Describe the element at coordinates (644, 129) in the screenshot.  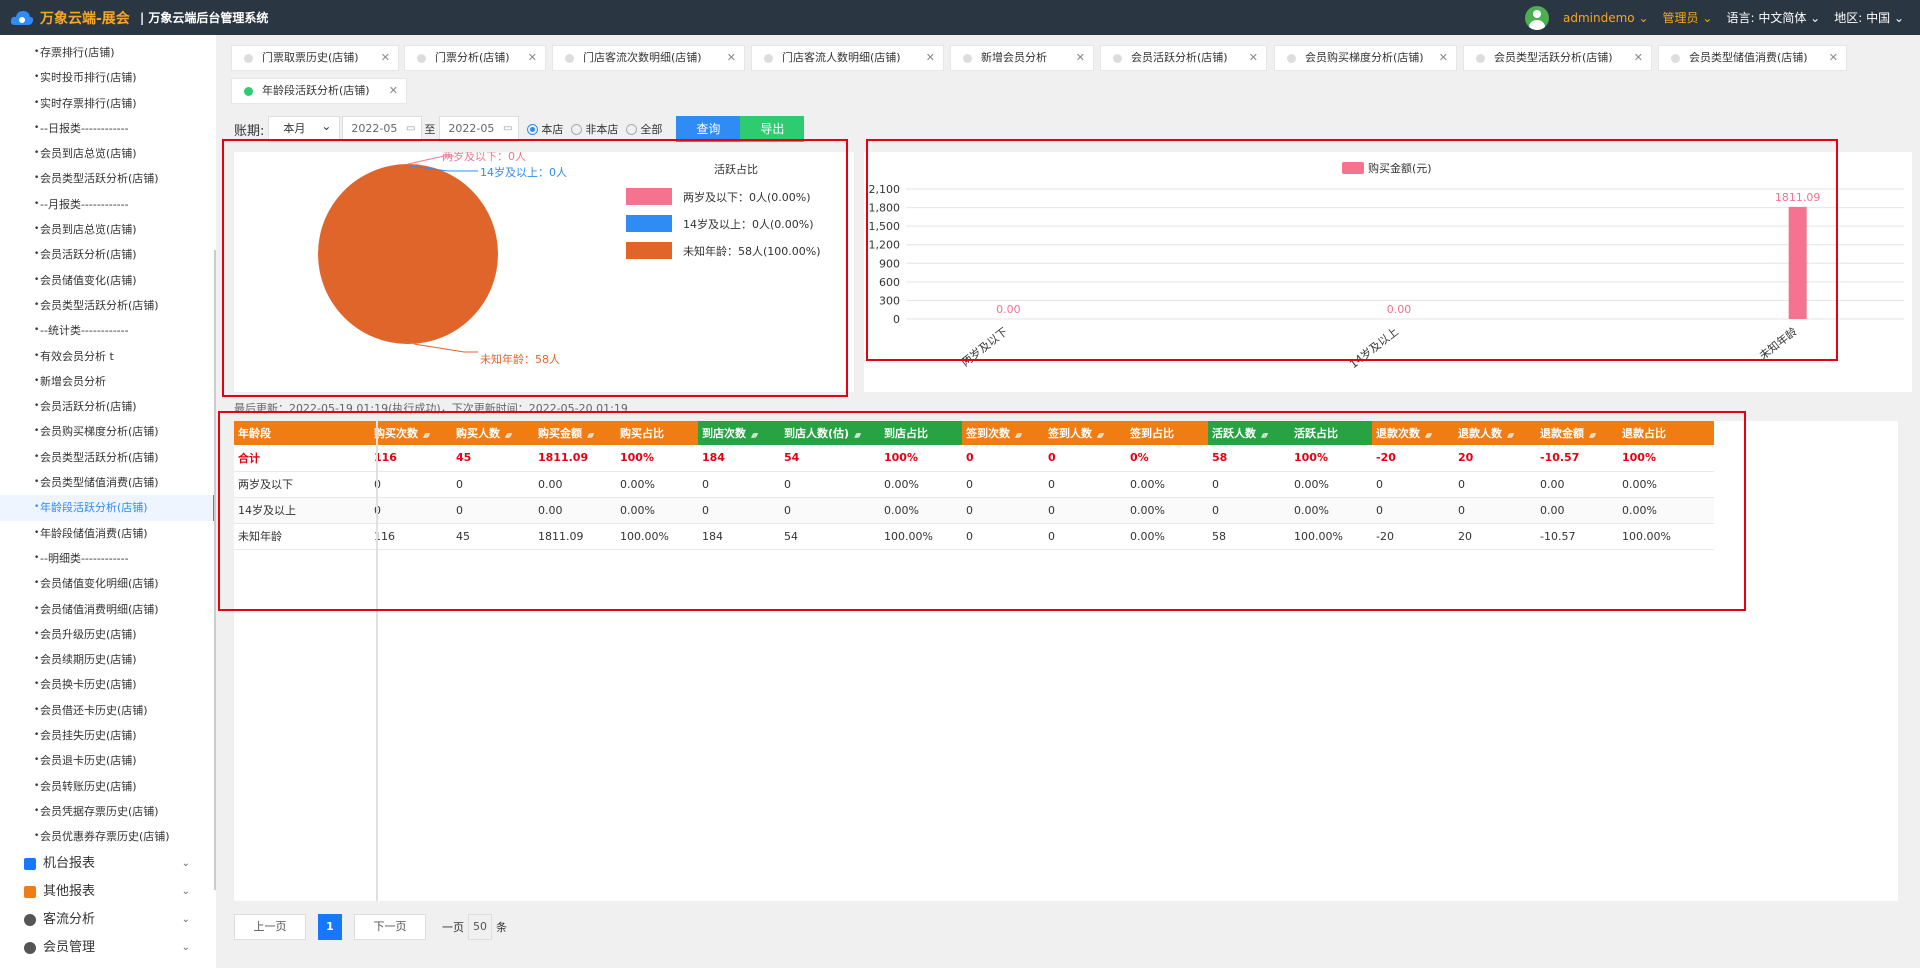
I see `scope-radio: 全部` at that location.